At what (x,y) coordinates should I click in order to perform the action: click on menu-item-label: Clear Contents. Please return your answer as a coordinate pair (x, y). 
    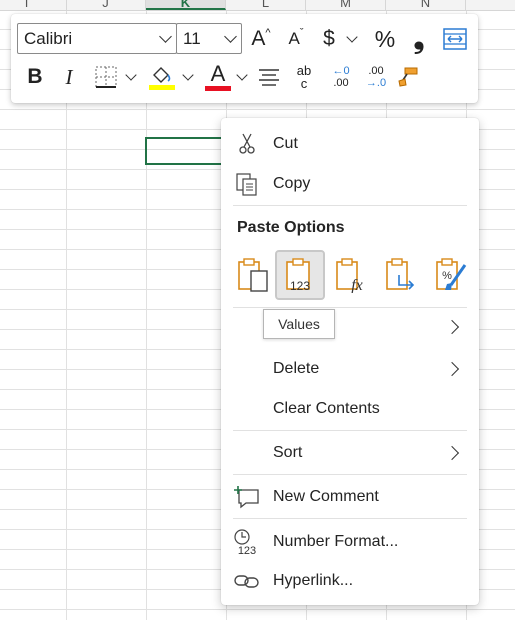
    Looking at the image, I should click on (326, 408).